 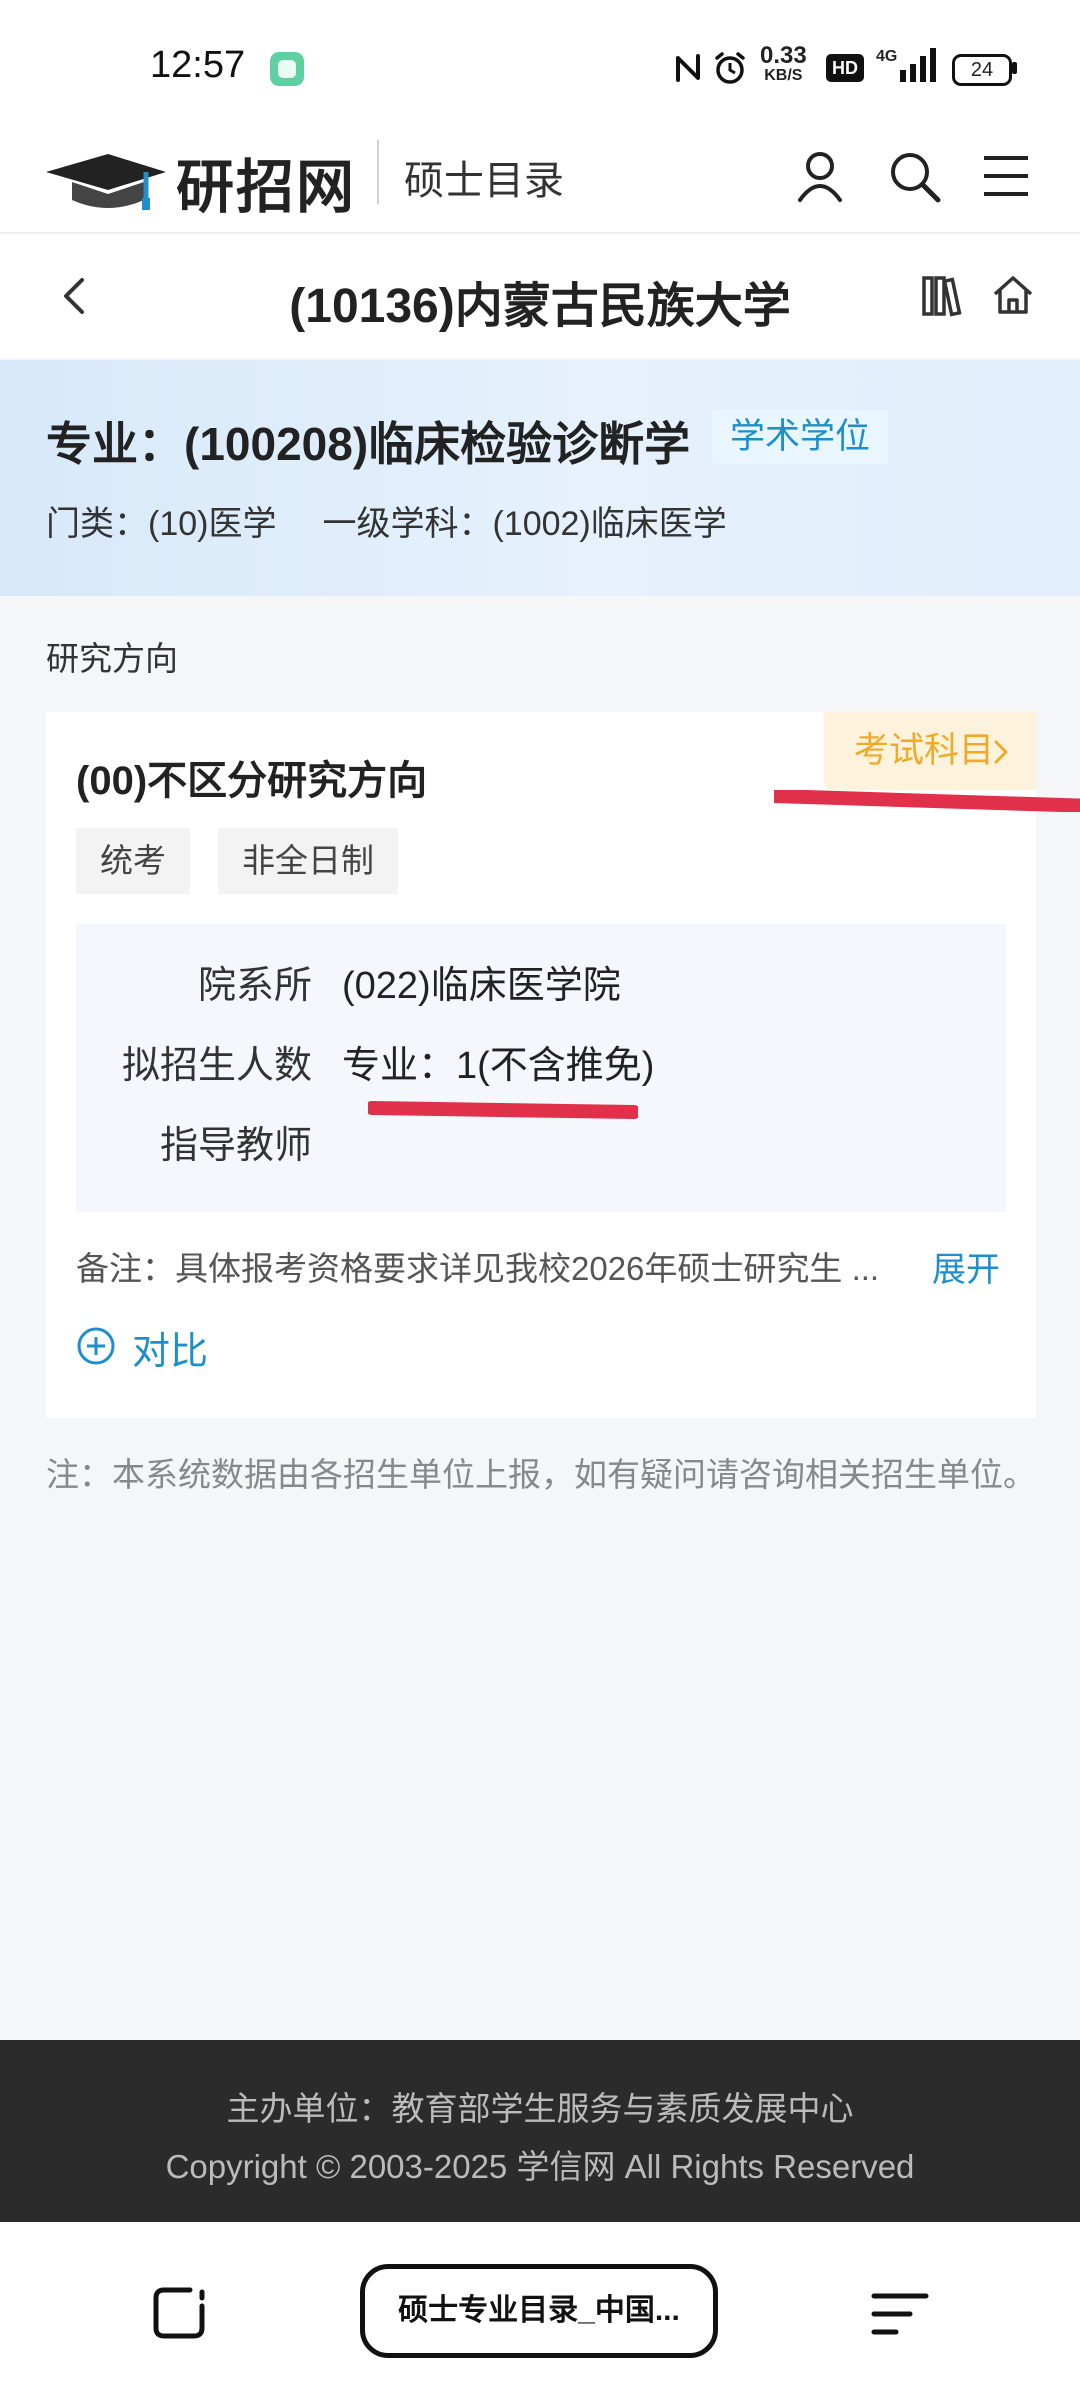 What do you see at coordinates (944, 296) in the screenshot?
I see `books-icon` at bounding box center [944, 296].